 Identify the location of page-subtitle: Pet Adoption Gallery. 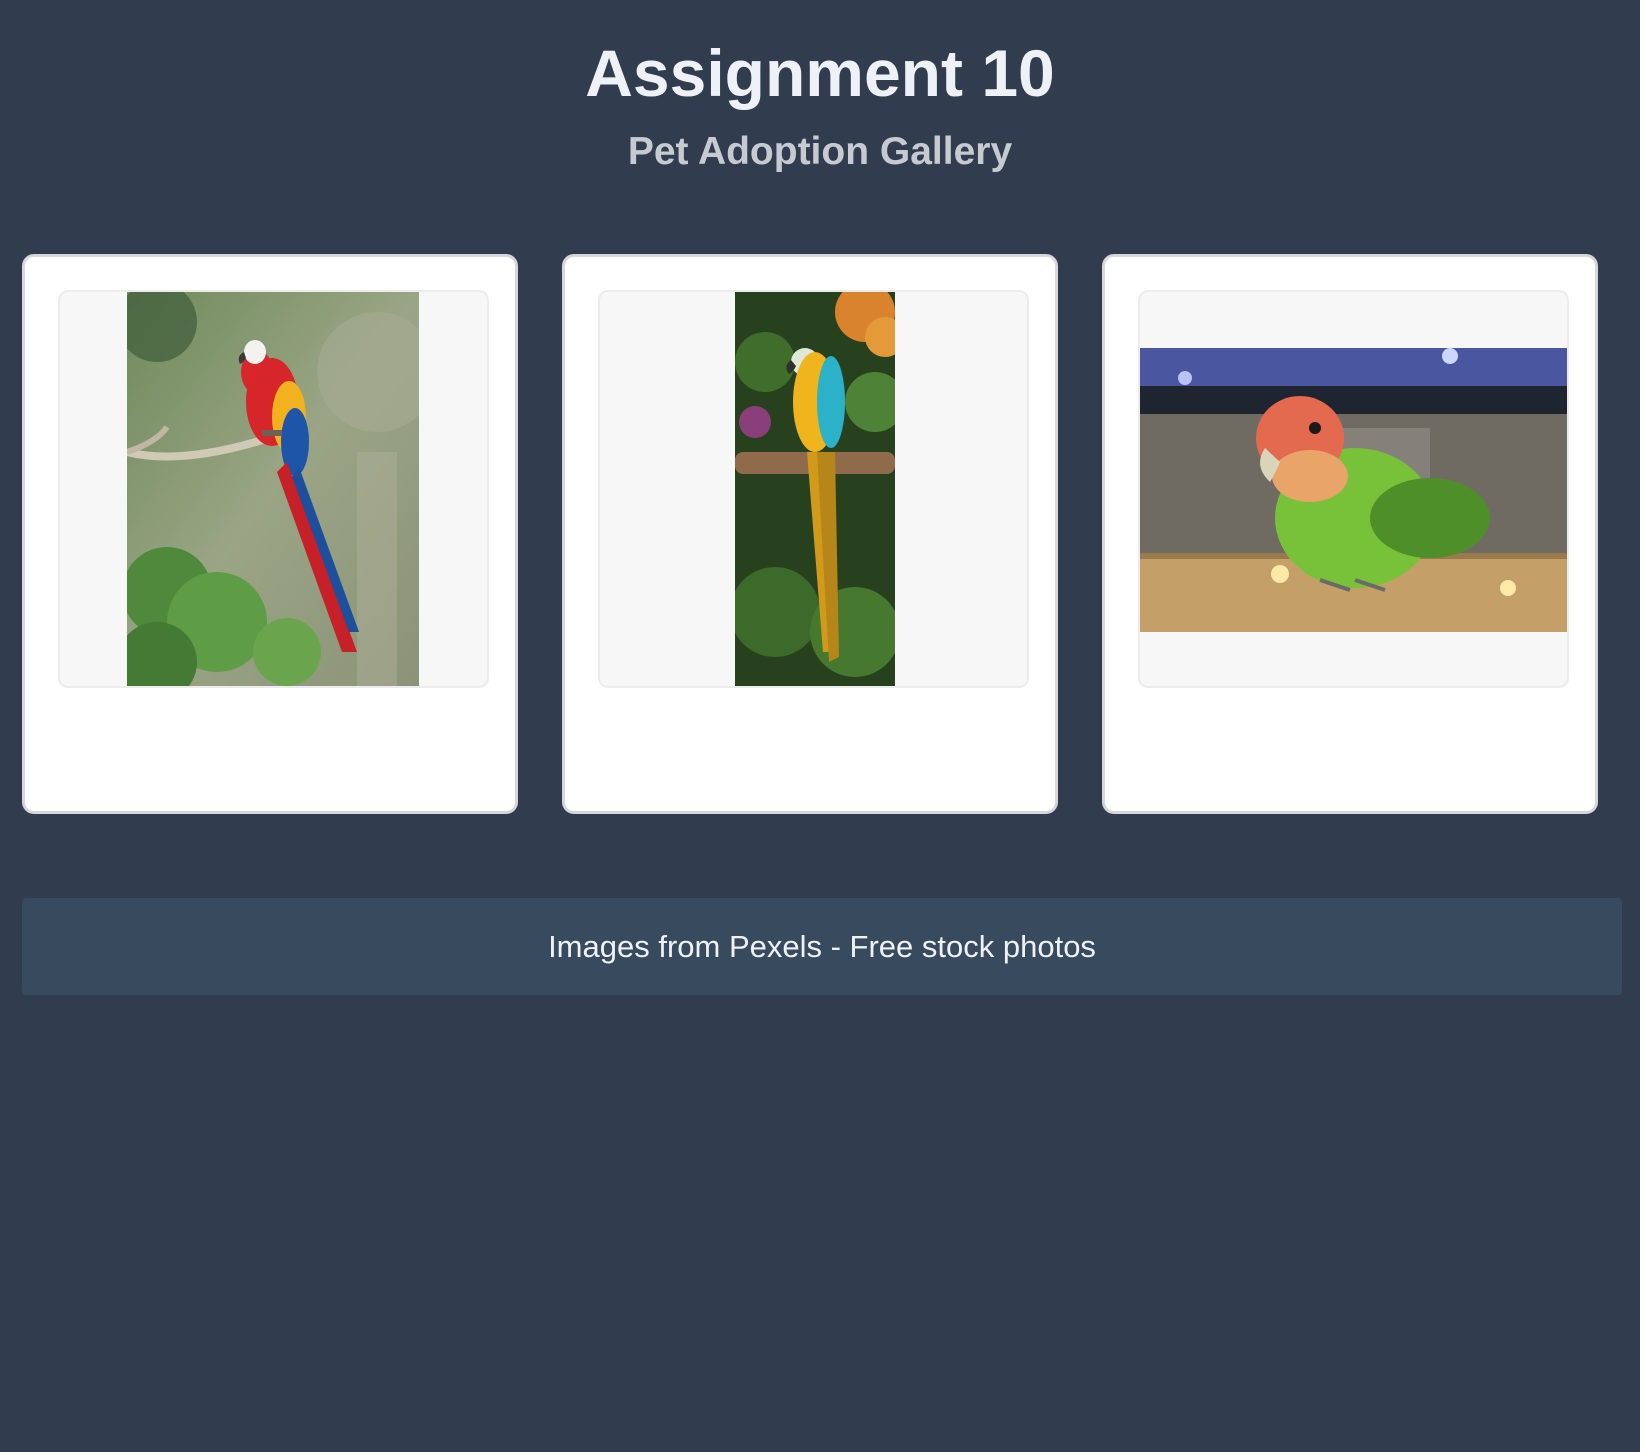
(820, 151).